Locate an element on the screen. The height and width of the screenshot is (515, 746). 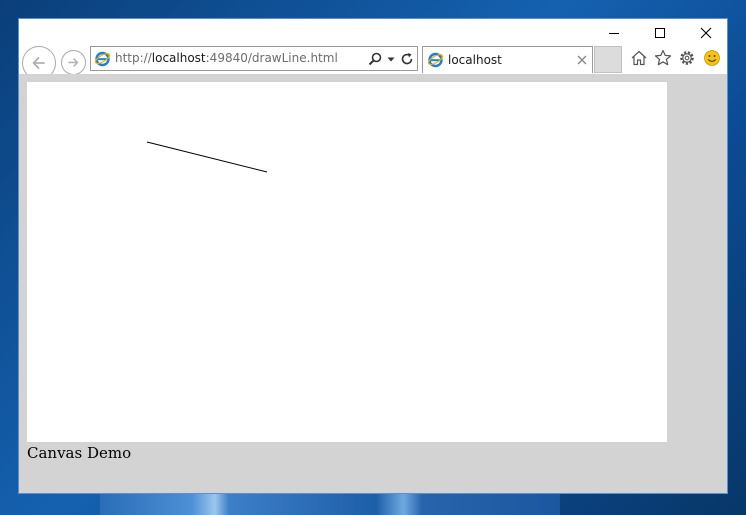
url-scheme: http:// is located at coordinates (133, 58).